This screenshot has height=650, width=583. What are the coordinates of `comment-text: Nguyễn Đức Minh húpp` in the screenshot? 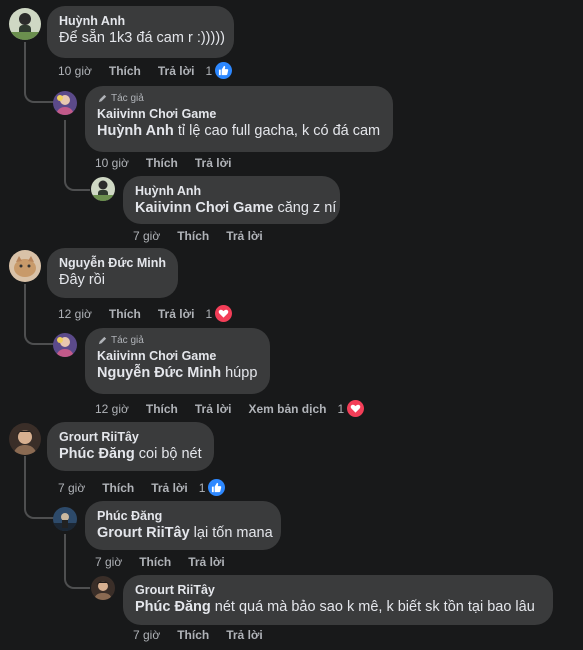 It's located at (177, 373).